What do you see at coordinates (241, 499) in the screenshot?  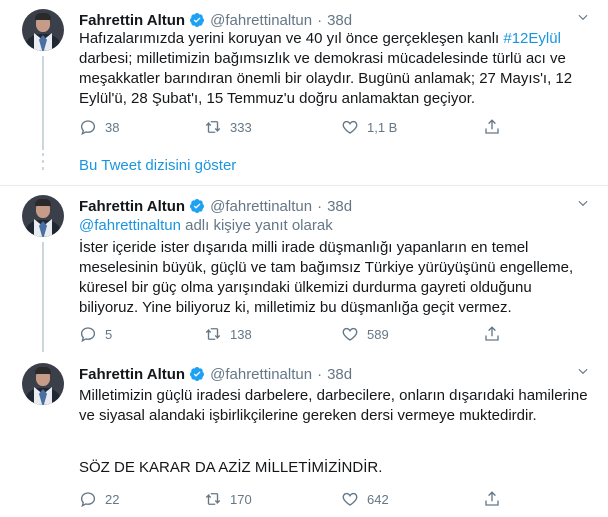 I see `retweet-count: 170` at bounding box center [241, 499].